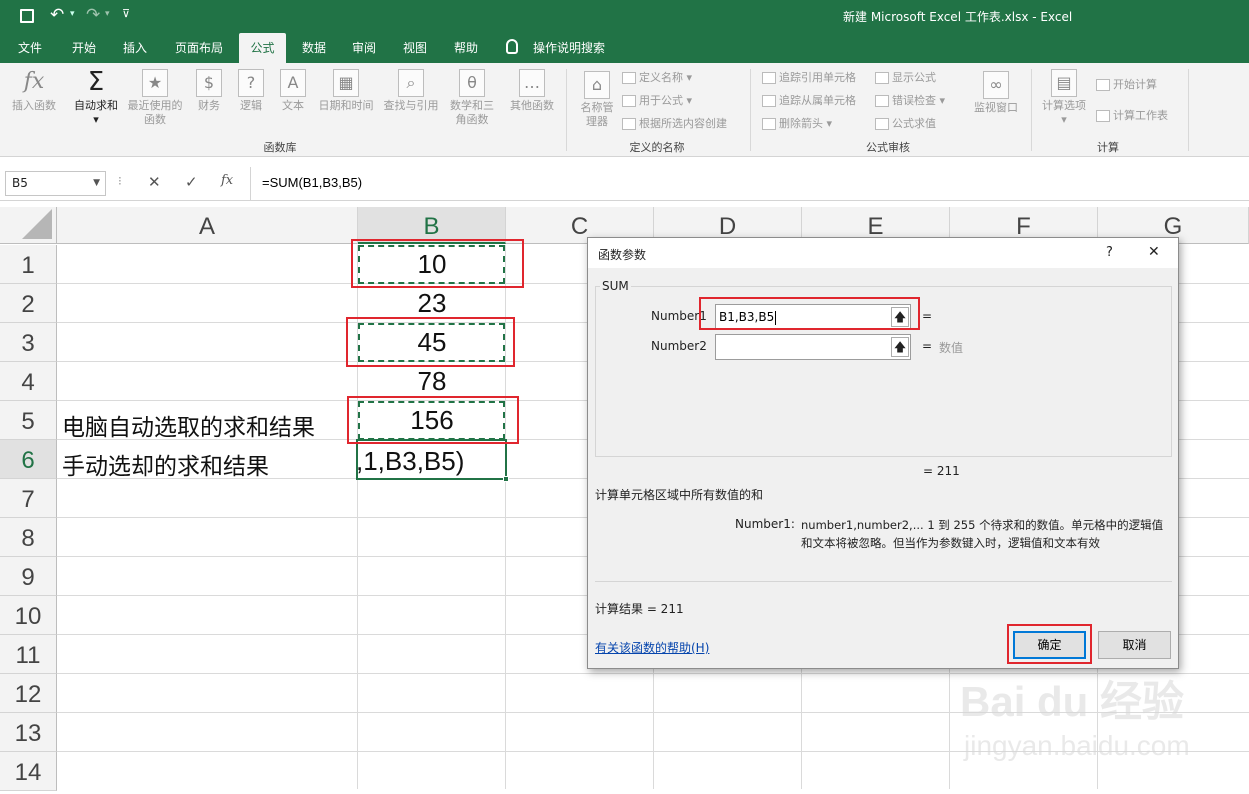 The height and width of the screenshot is (794, 1249). What do you see at coordinates (346, 91) in the screenshot?
I see `datetime-button: ▦ 日期和时间` at bounding box center [346, 91].